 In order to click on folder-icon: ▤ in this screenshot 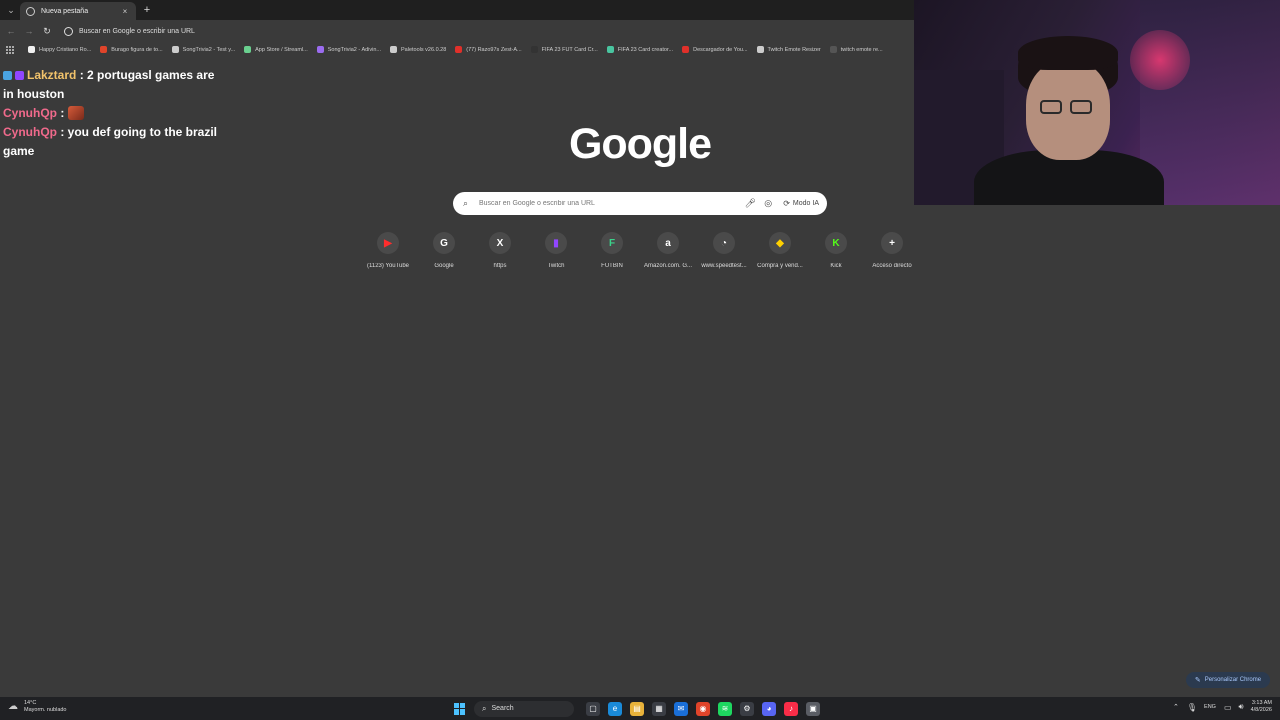, I will do `click(637, 708)`.